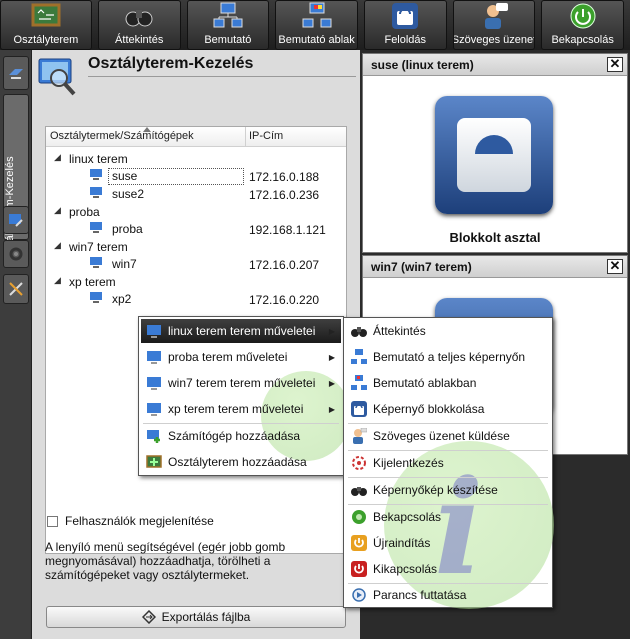 The height and width of the screenshot is (639, 630). Describe the element at coordinates (405, 40) in the screenshot. I see `toolbar-button-label: Feloldás` at that location.